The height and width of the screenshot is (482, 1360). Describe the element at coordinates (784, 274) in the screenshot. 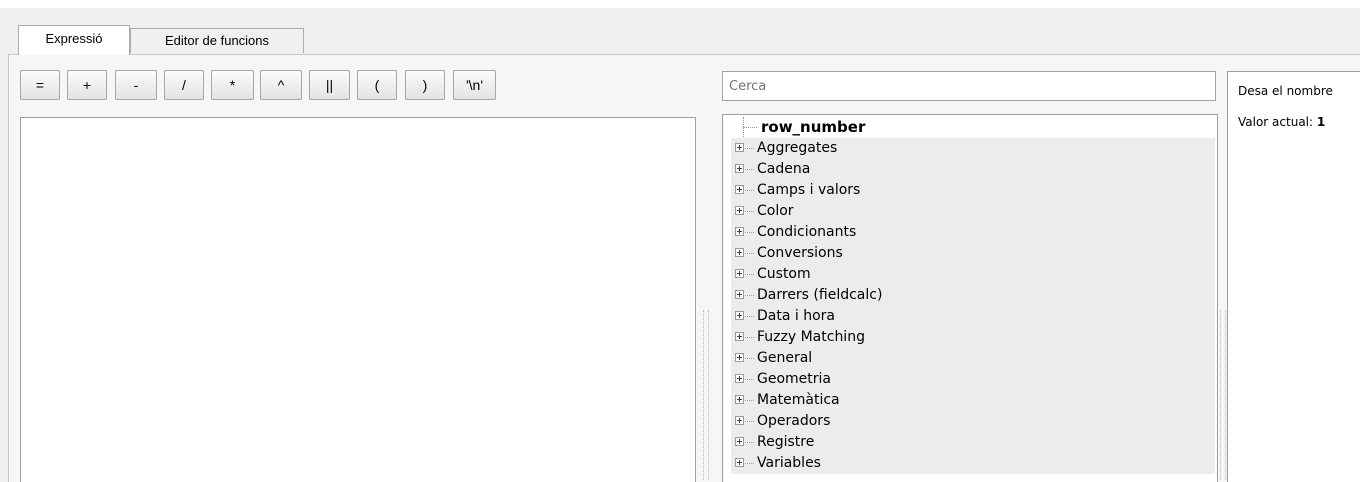

I see `tree-item-label: Custom` at that location.